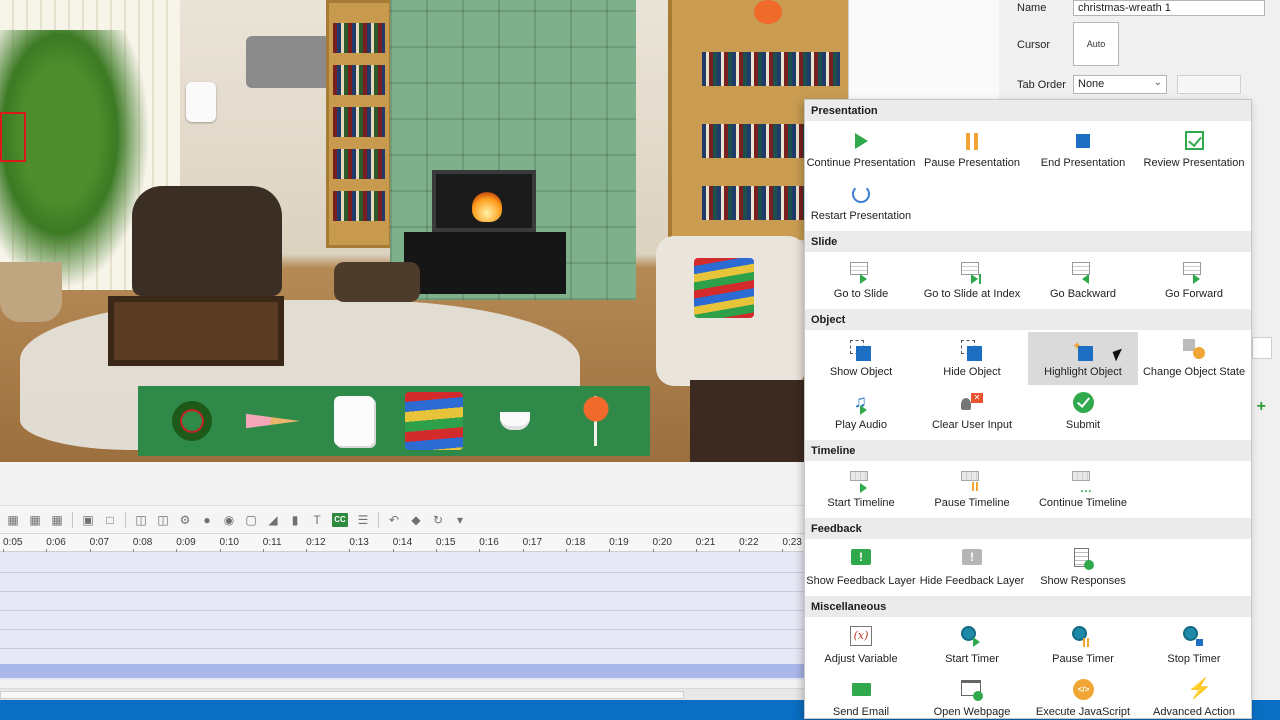 The height and width of the screenshot is (720, 1280). What do you see at coordinates (363, 520) in the screenshot?
I see `layers-icon: ☰` at bounding box center [363, 520].